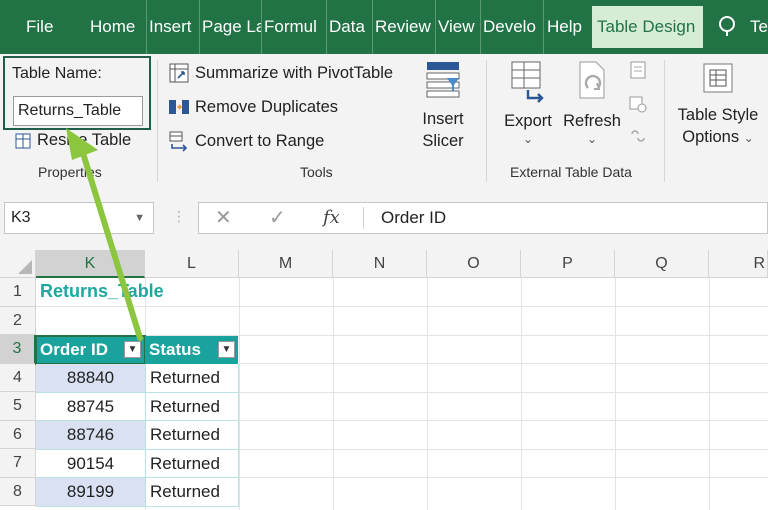 This screenshot has width=768, height=510. Describe the element at coordinates (18, 434) in the screenshot. I see `row-header-6: 6` at that location.